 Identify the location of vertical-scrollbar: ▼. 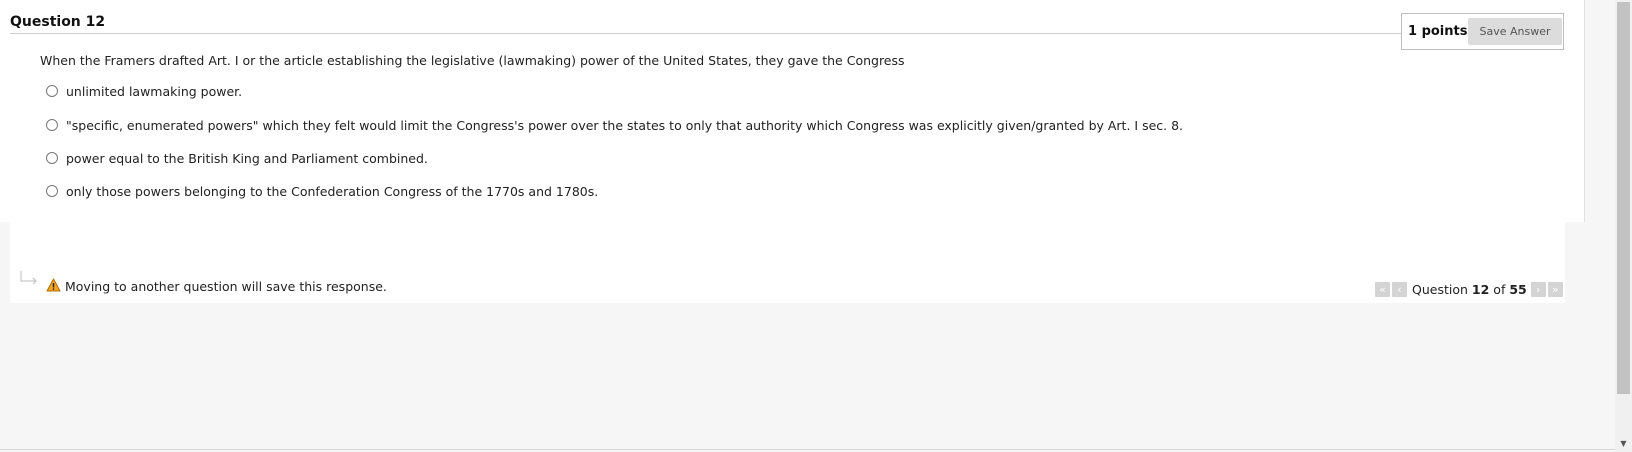
(1623, 226).